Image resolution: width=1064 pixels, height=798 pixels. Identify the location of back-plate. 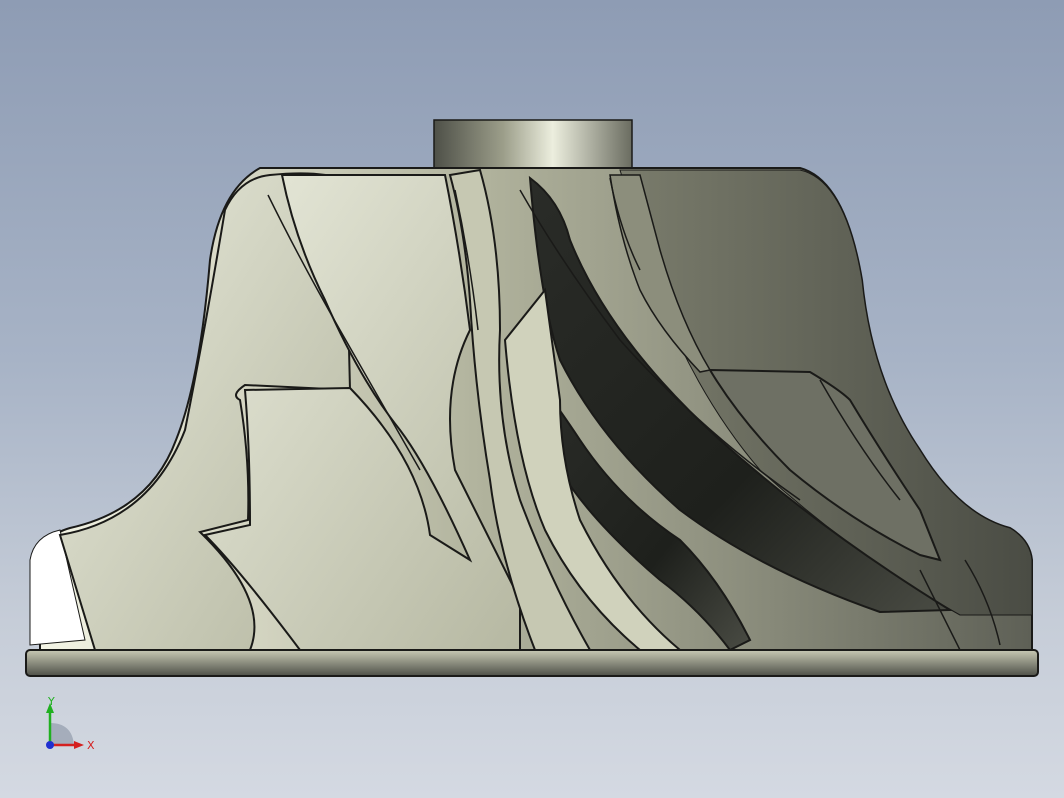
(532, 663).